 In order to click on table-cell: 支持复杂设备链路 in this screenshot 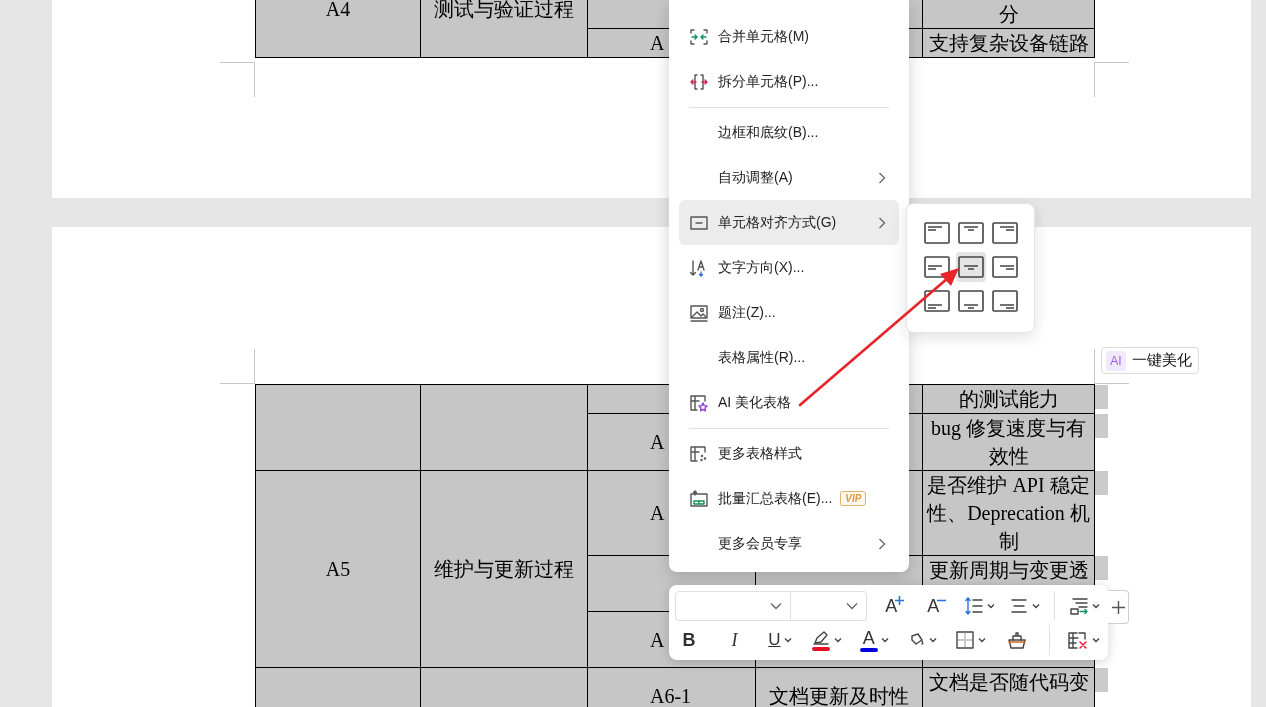, I will do `click(1008, 43)`.